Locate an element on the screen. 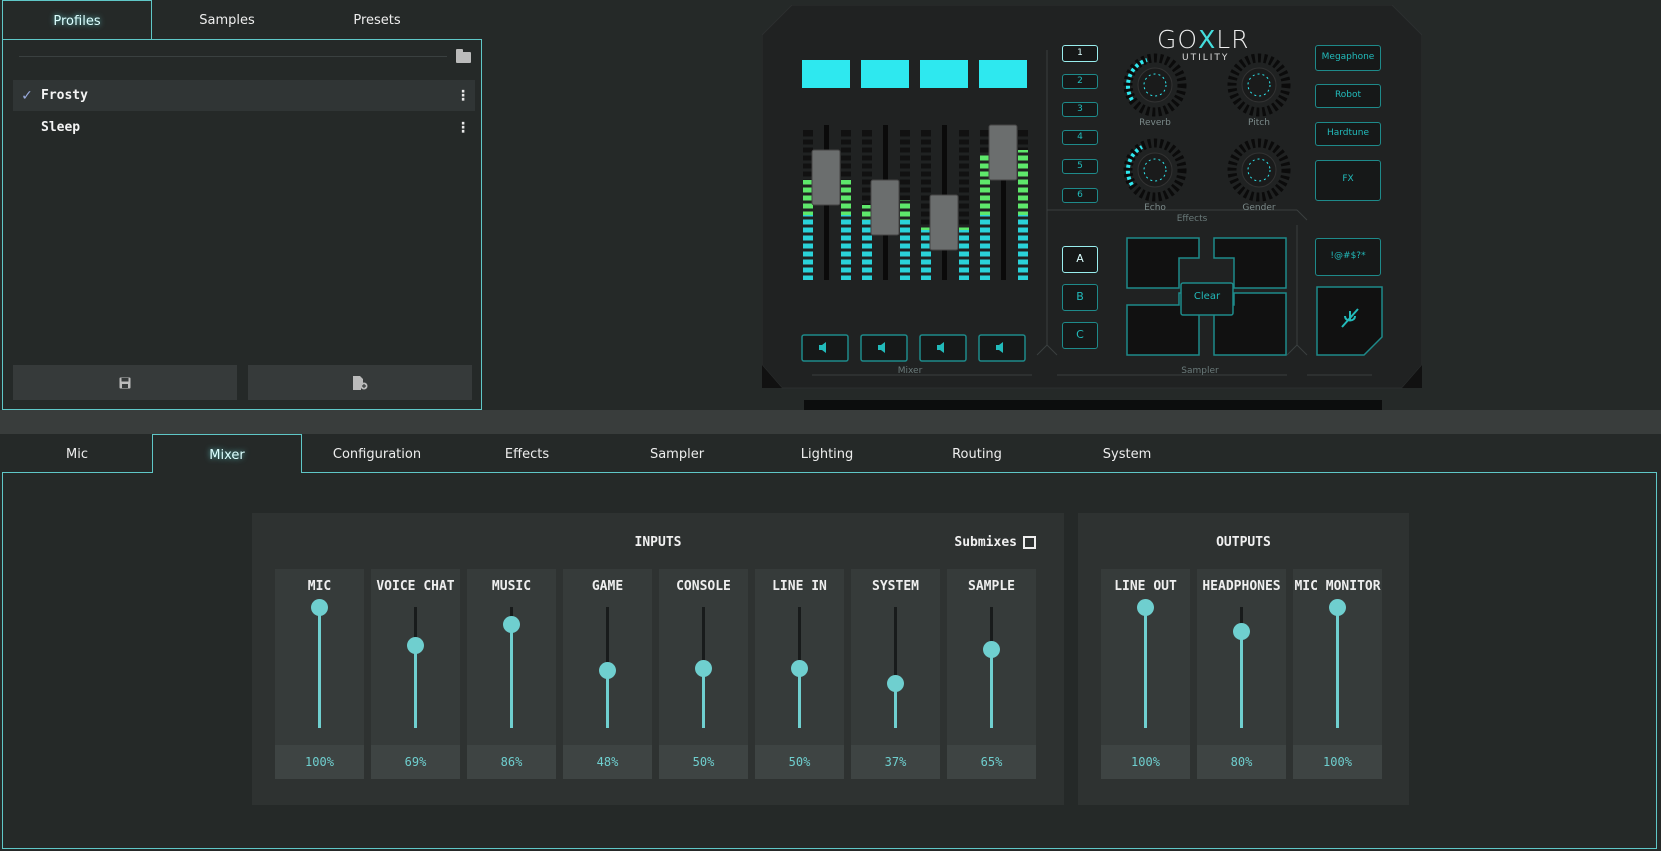 This screenshot has width=1661, height=851. bleep-button: !@#$?* is located at coordinates (1348, 257).